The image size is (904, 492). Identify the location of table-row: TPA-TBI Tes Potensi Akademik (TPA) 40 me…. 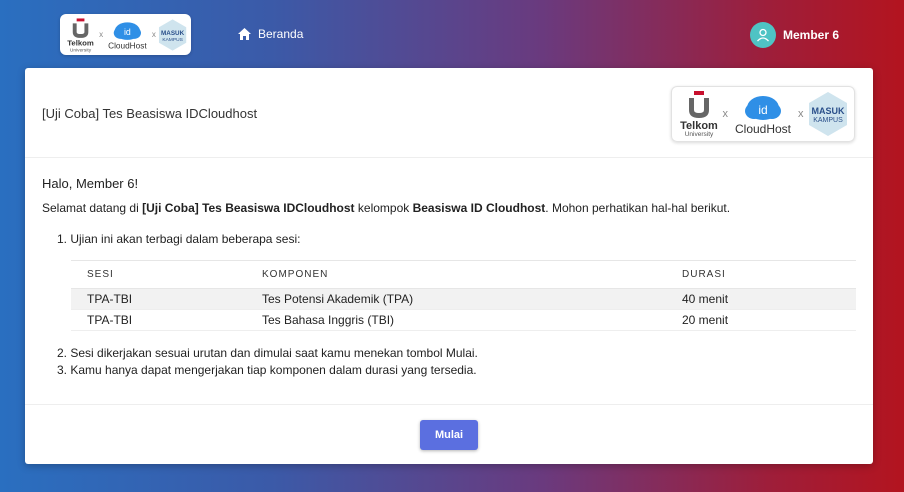
(463, 299).